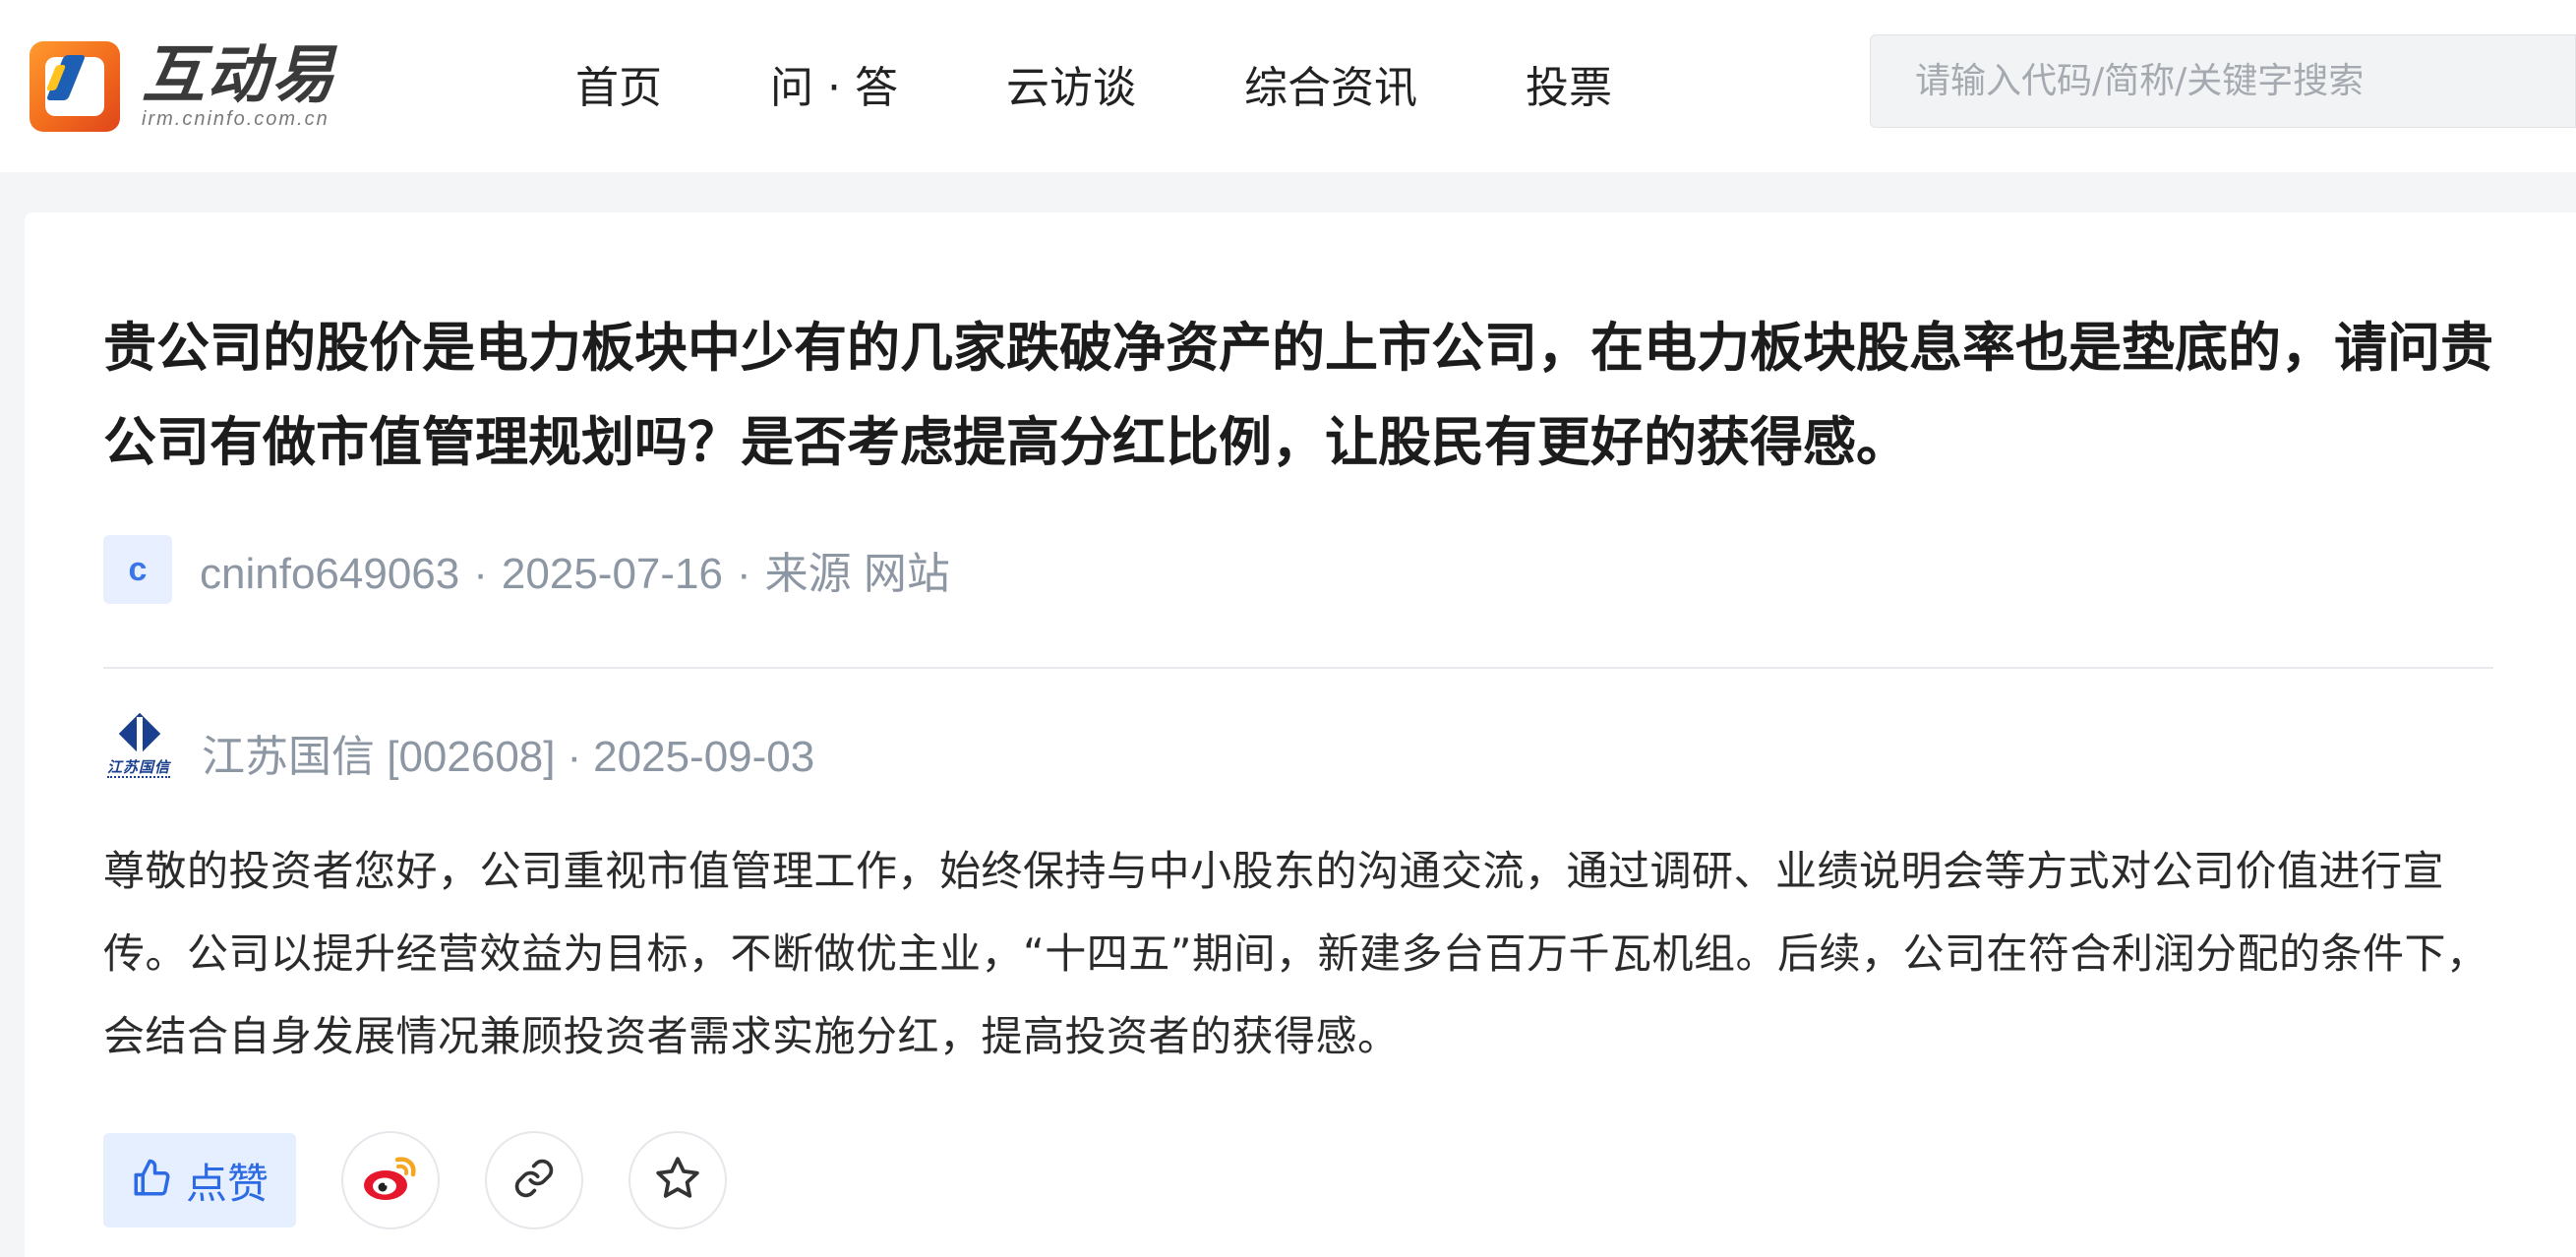 This screenshot has height=1257, width=2576. Describe the element at coordinates (612, 574) in the screenshot. I see `question-date: 2025-07-16` at that location.